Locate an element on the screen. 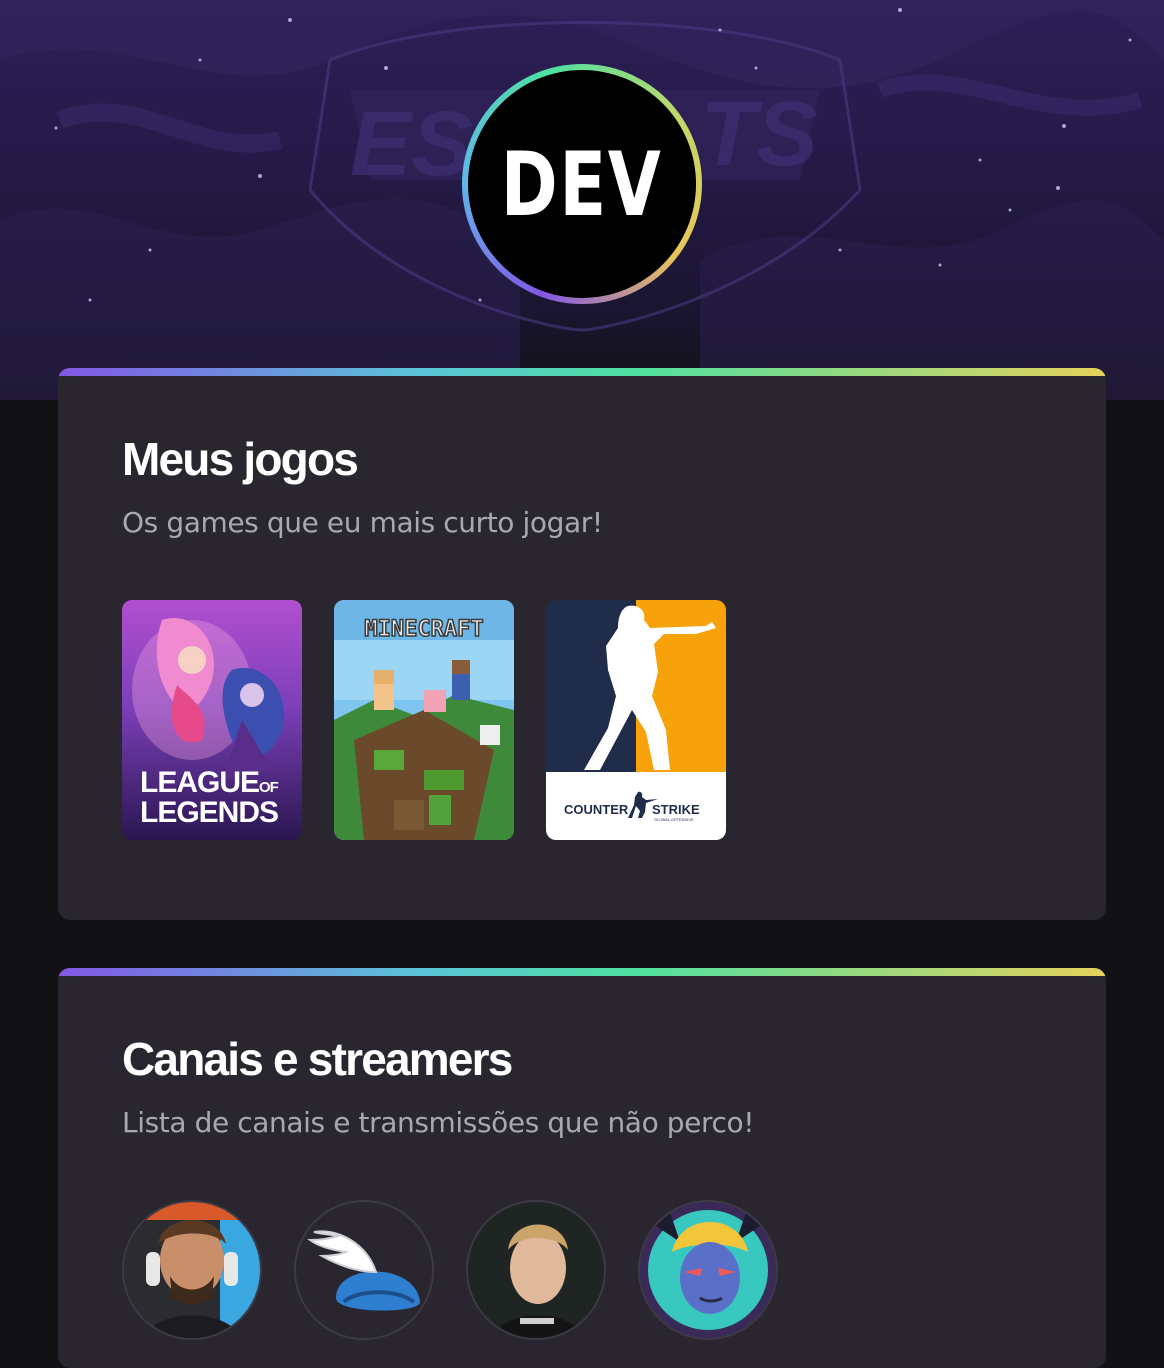  csgo-text-strike: STRIKE is located at coordinates (676, 809).